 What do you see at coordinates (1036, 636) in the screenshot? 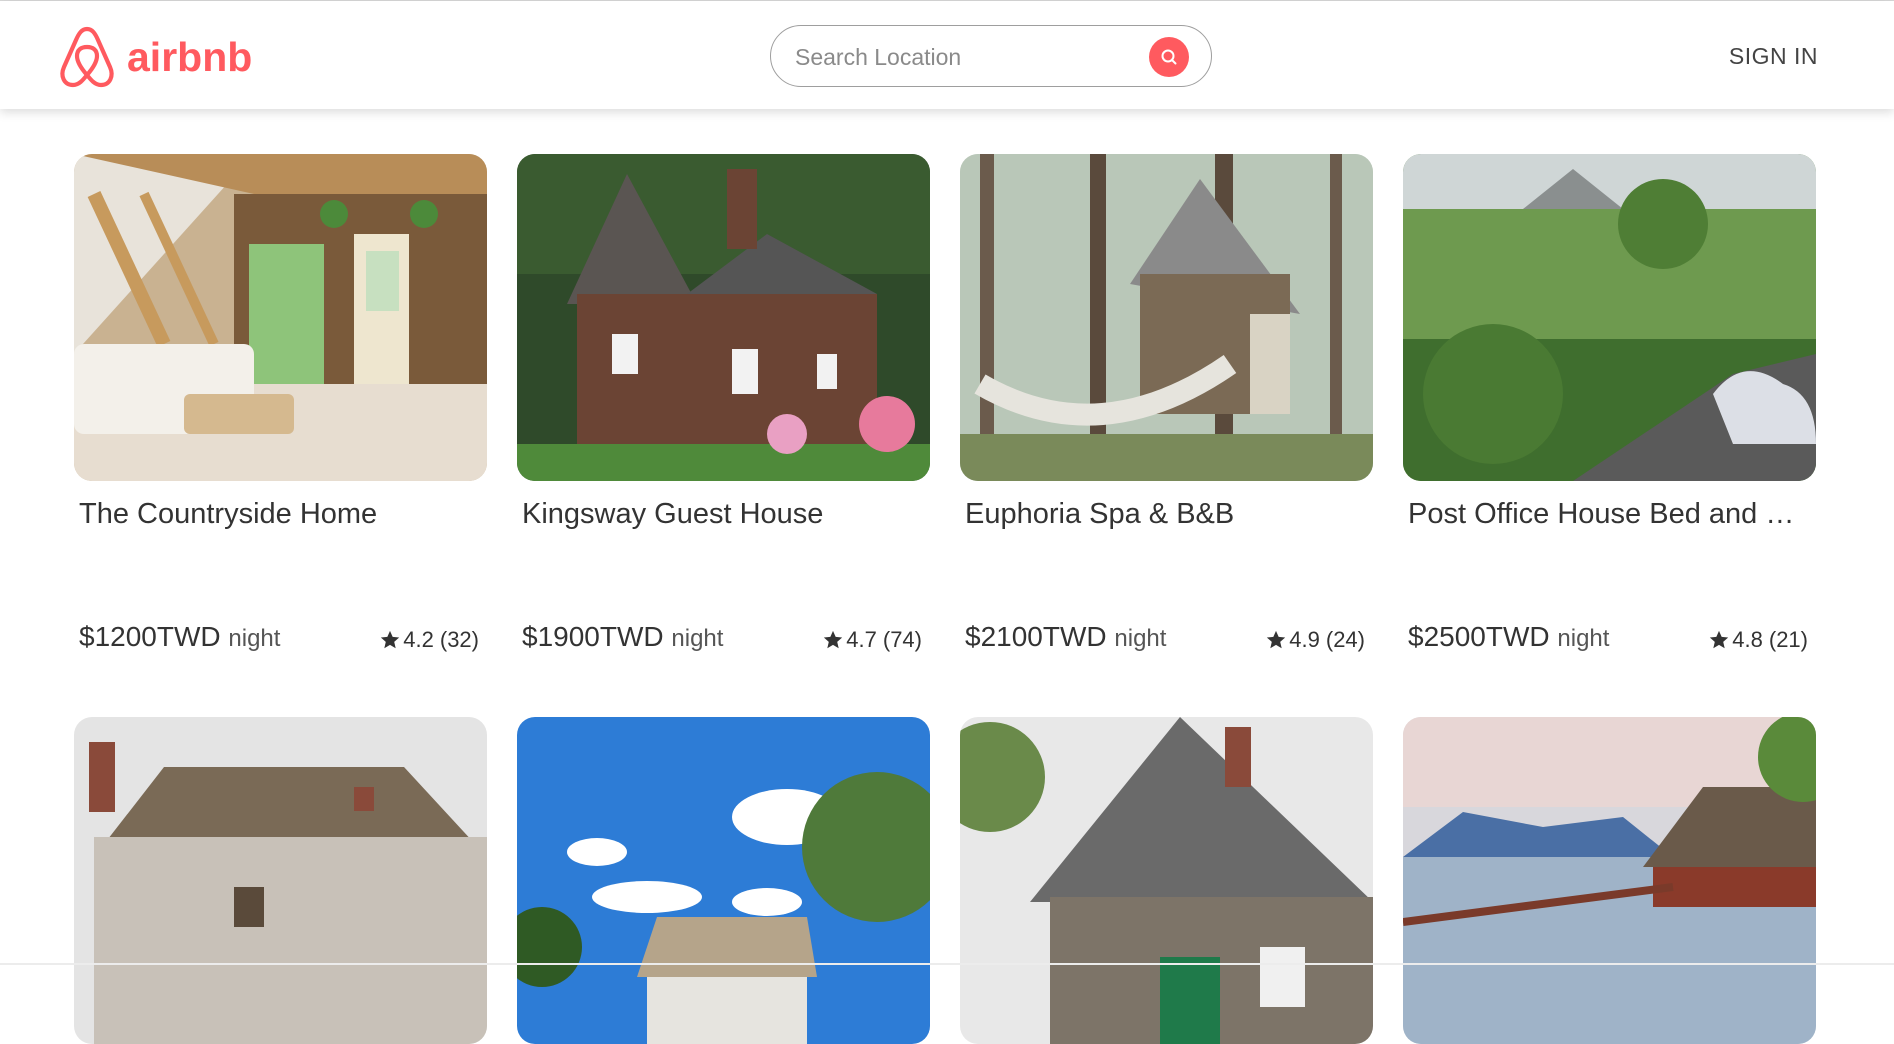
I see `price-amount: $2100TWD` at bounding box center [1036, 636].